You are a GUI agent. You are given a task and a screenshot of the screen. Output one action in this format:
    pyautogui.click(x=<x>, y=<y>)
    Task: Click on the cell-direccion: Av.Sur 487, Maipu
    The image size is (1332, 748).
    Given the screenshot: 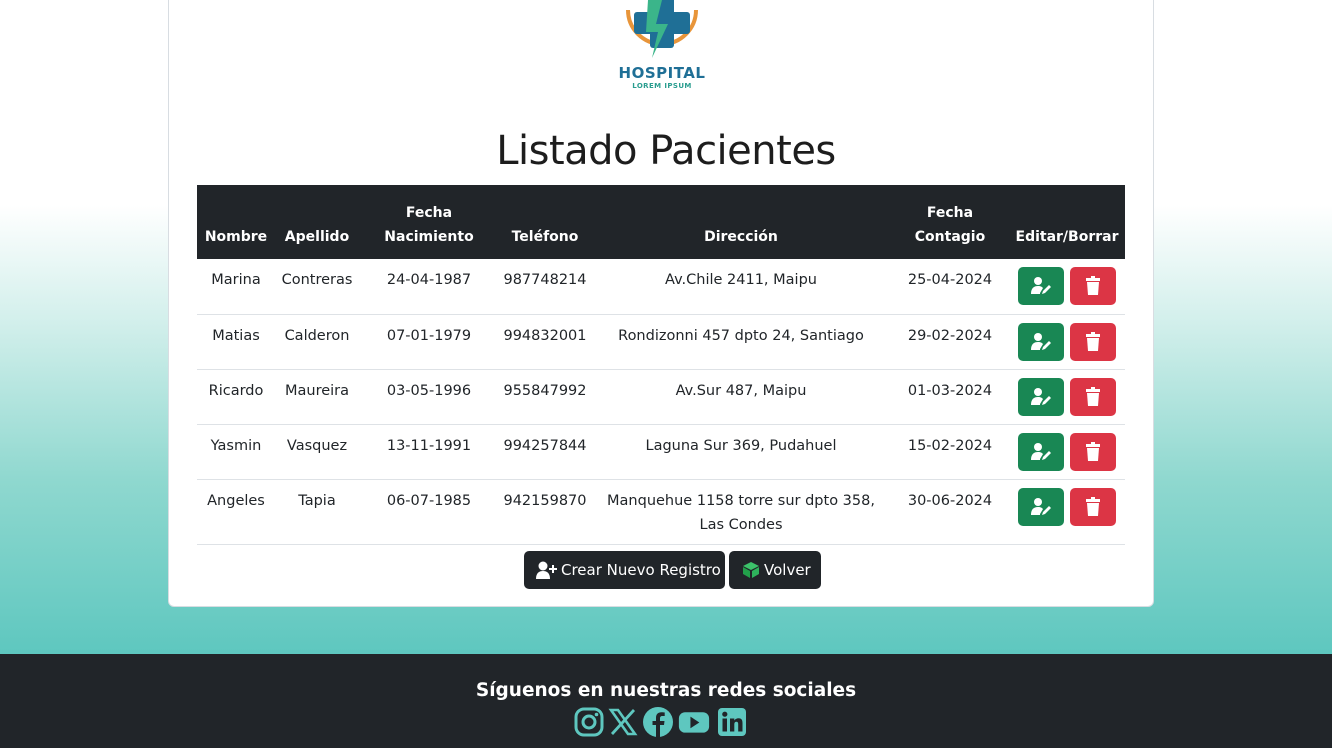 What is the action you would take?
    pyautogui.click(x=741, y=397)
    